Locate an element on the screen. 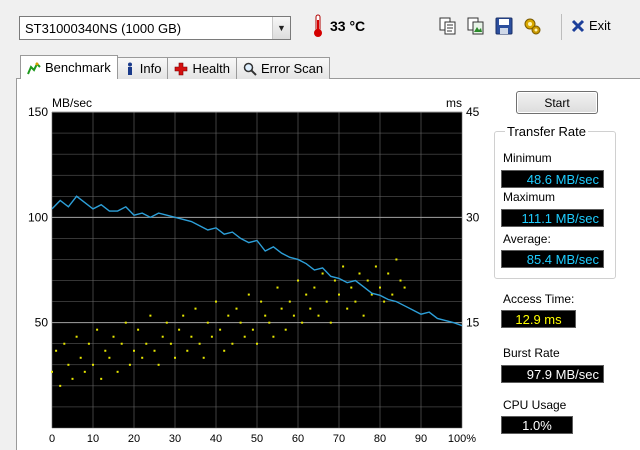  left-tick-label: 50 is located at coordinates (42, 323).